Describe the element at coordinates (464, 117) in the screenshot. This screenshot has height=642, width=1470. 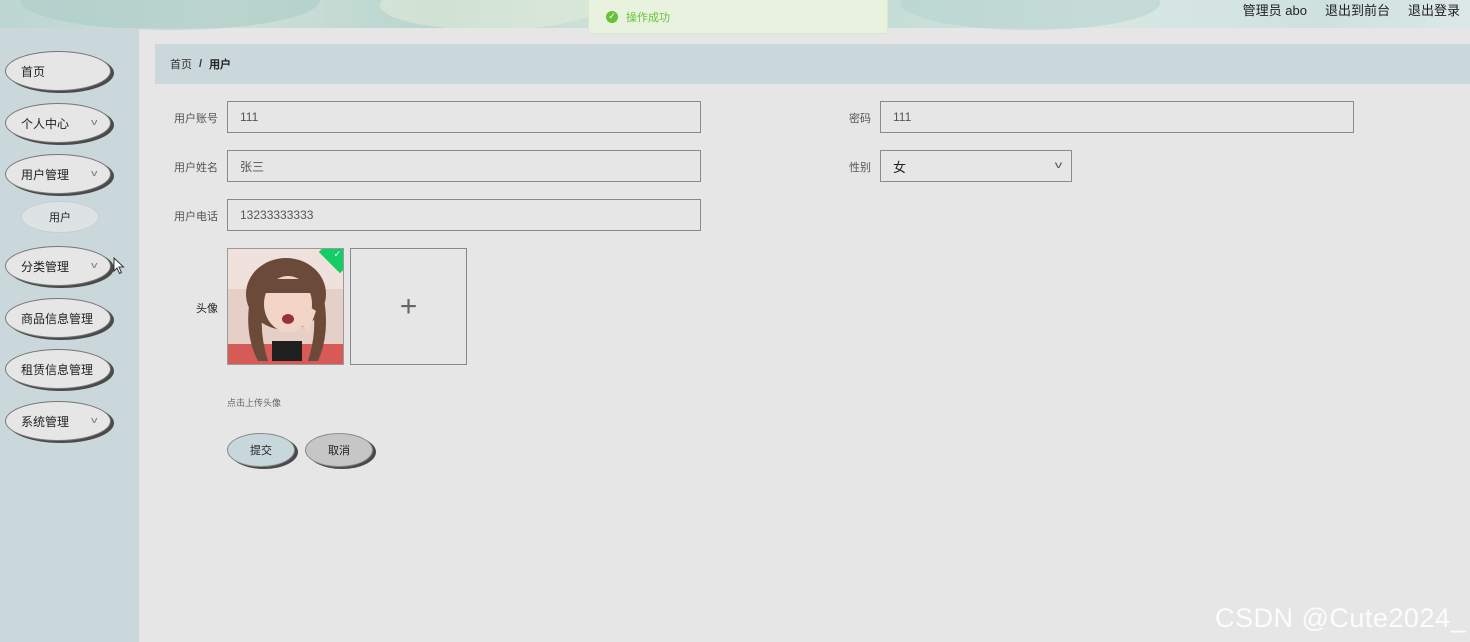
I see `account-input: 111` at that location.